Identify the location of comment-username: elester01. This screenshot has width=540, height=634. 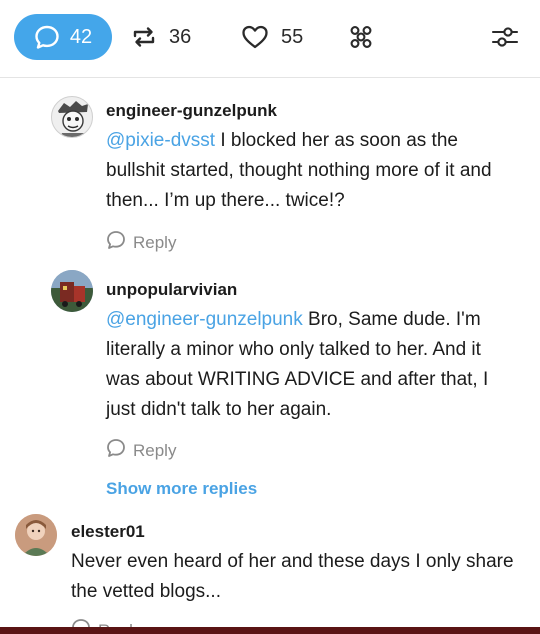
(108, 532).